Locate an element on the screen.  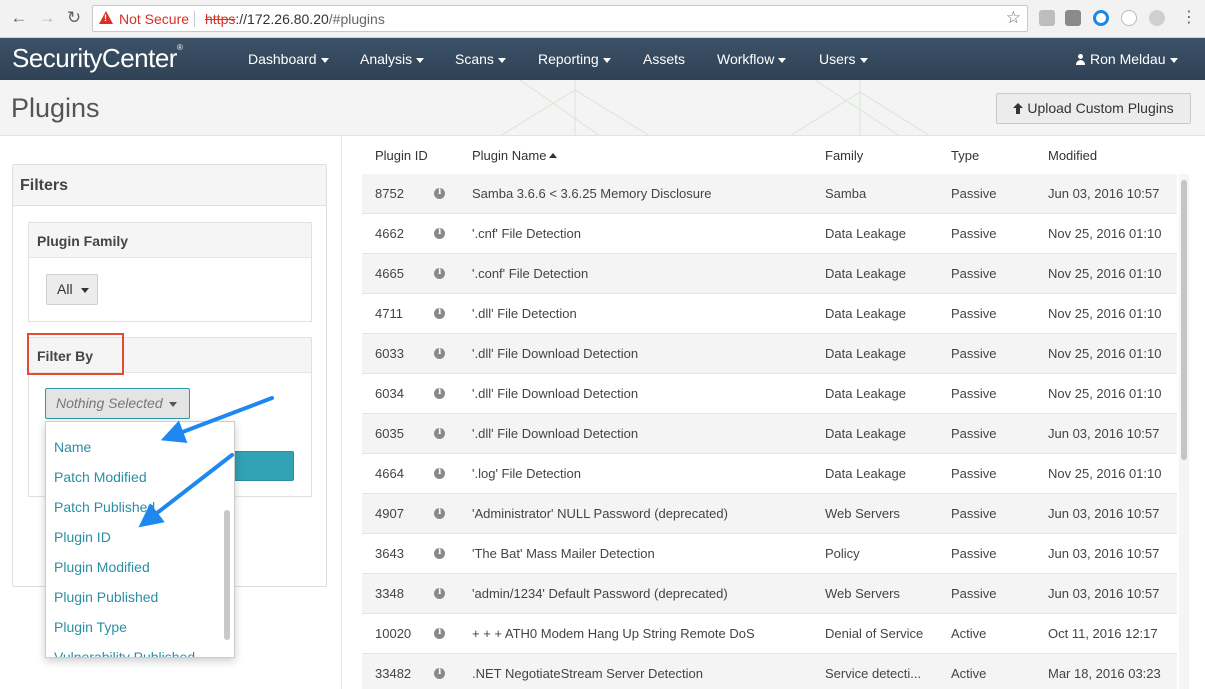
menu-scans: Scans is located at coordinates (480, 59).